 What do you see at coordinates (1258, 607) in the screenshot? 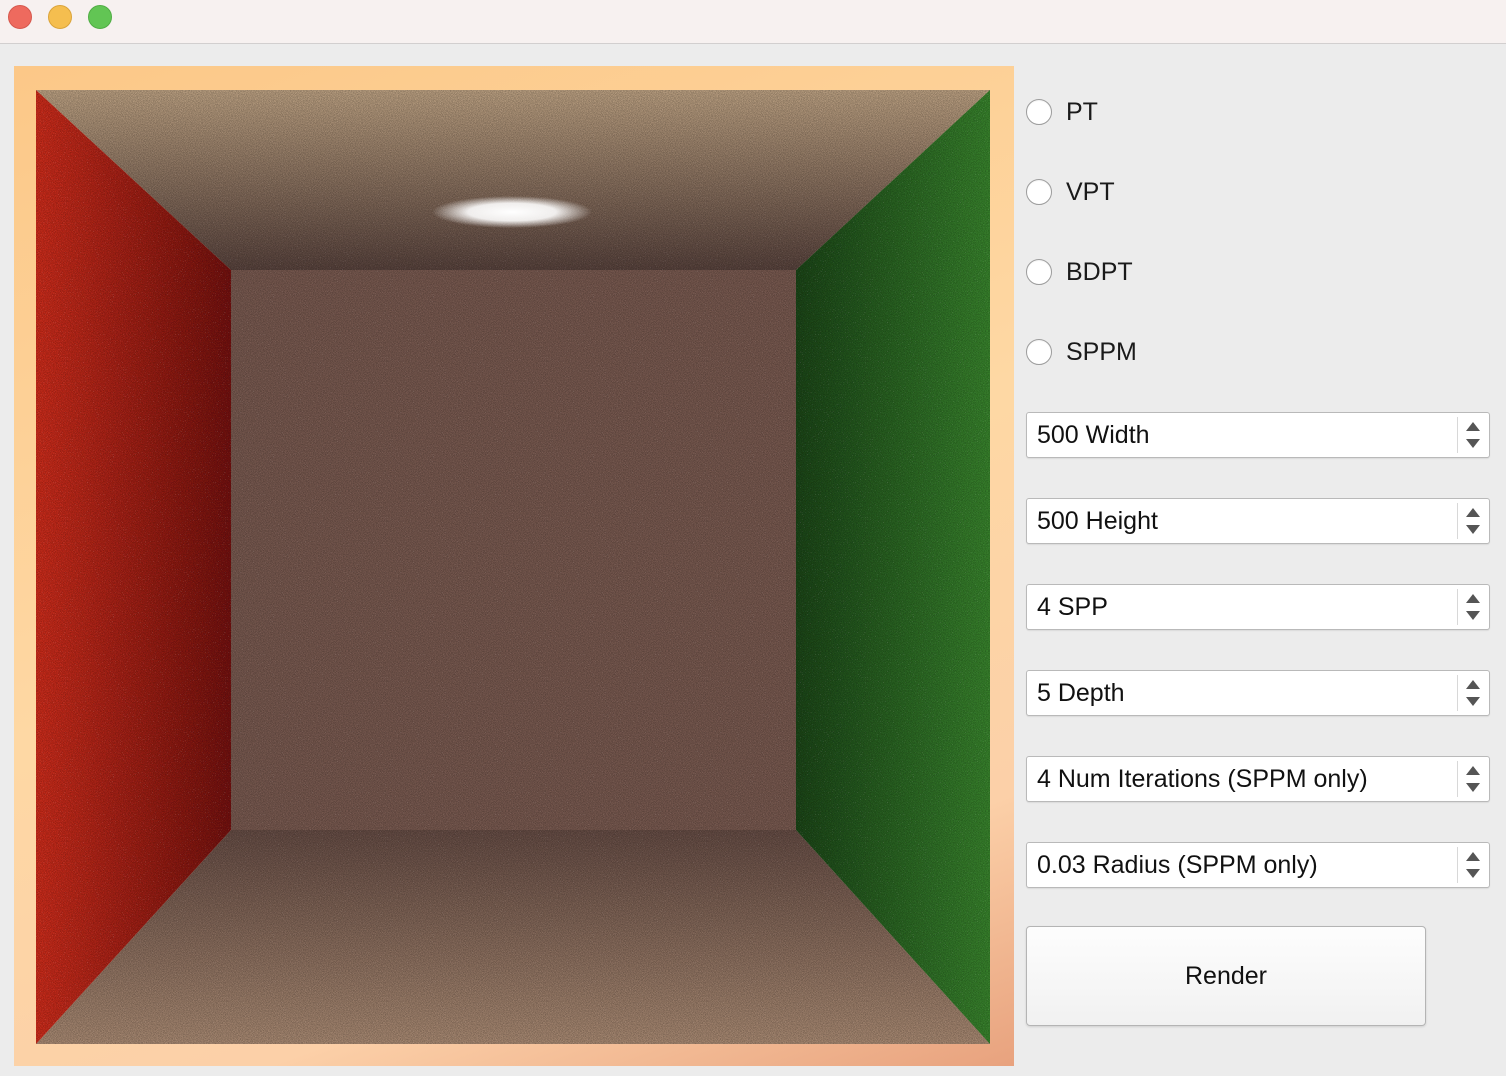
I see `spp-spinbox: 4 SPP` at bounding box center [1258, 607].